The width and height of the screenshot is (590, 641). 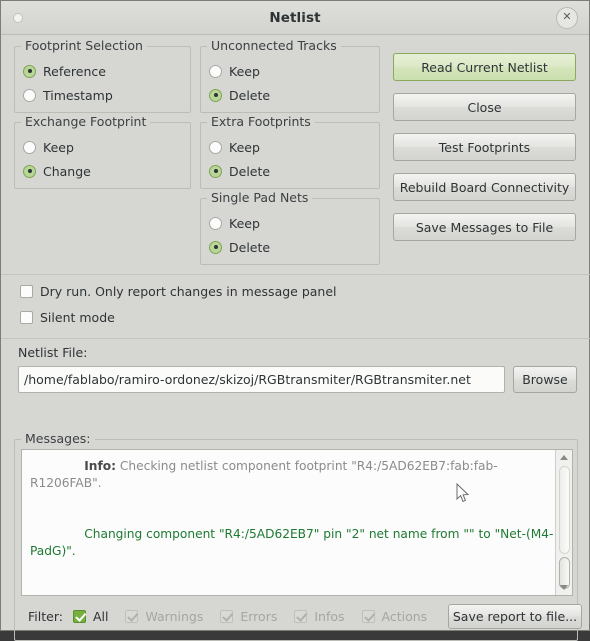 I want to click on page-title: Netlist, so click(x=295, y=17).